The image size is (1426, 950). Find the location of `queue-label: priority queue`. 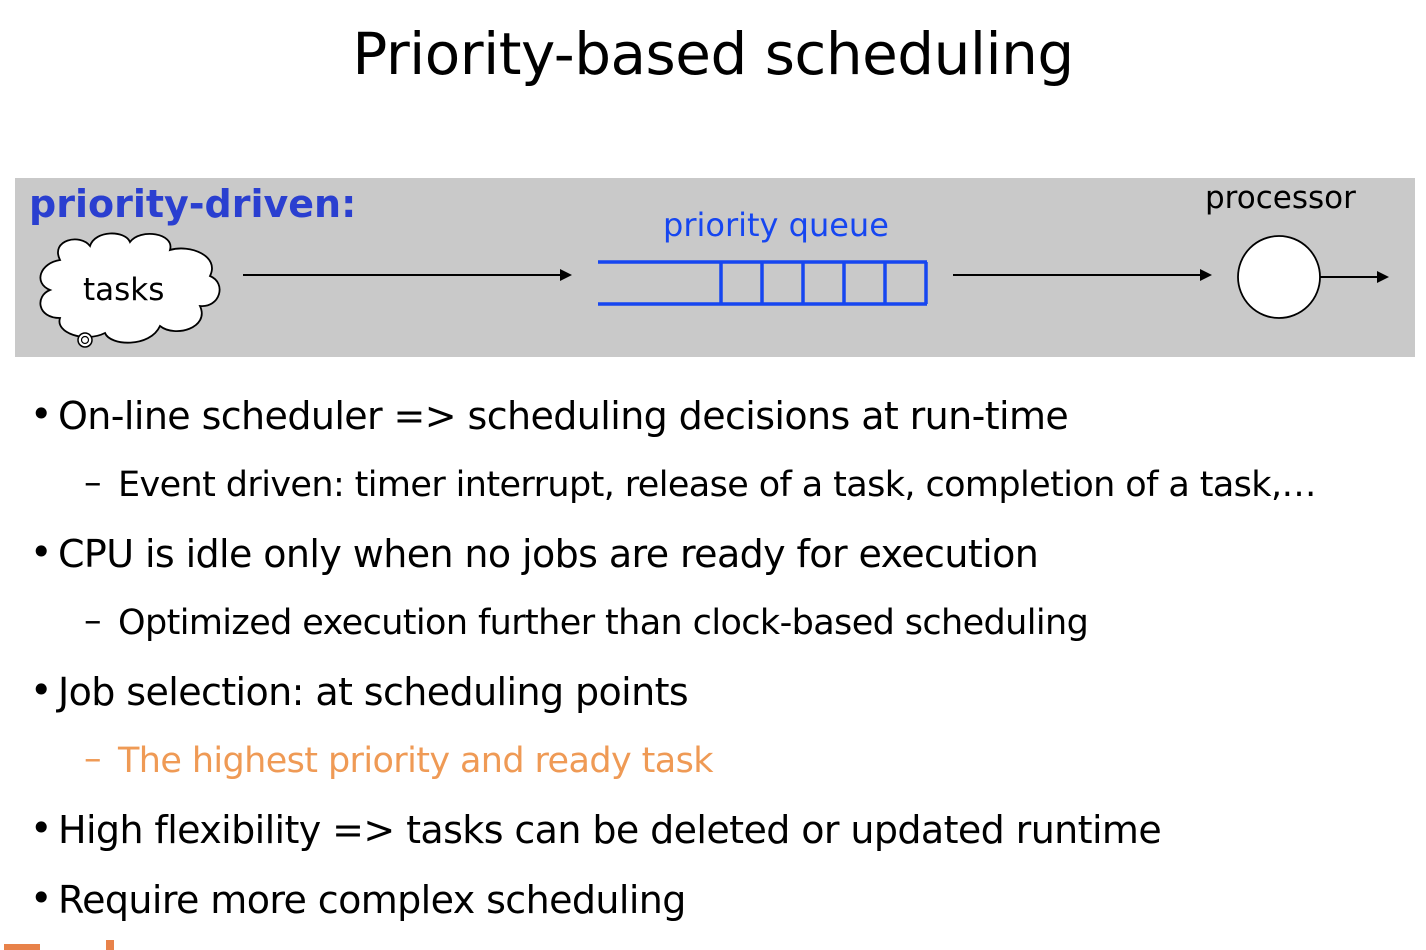

queue-label: priority queue is located at coordinates (776, 225).